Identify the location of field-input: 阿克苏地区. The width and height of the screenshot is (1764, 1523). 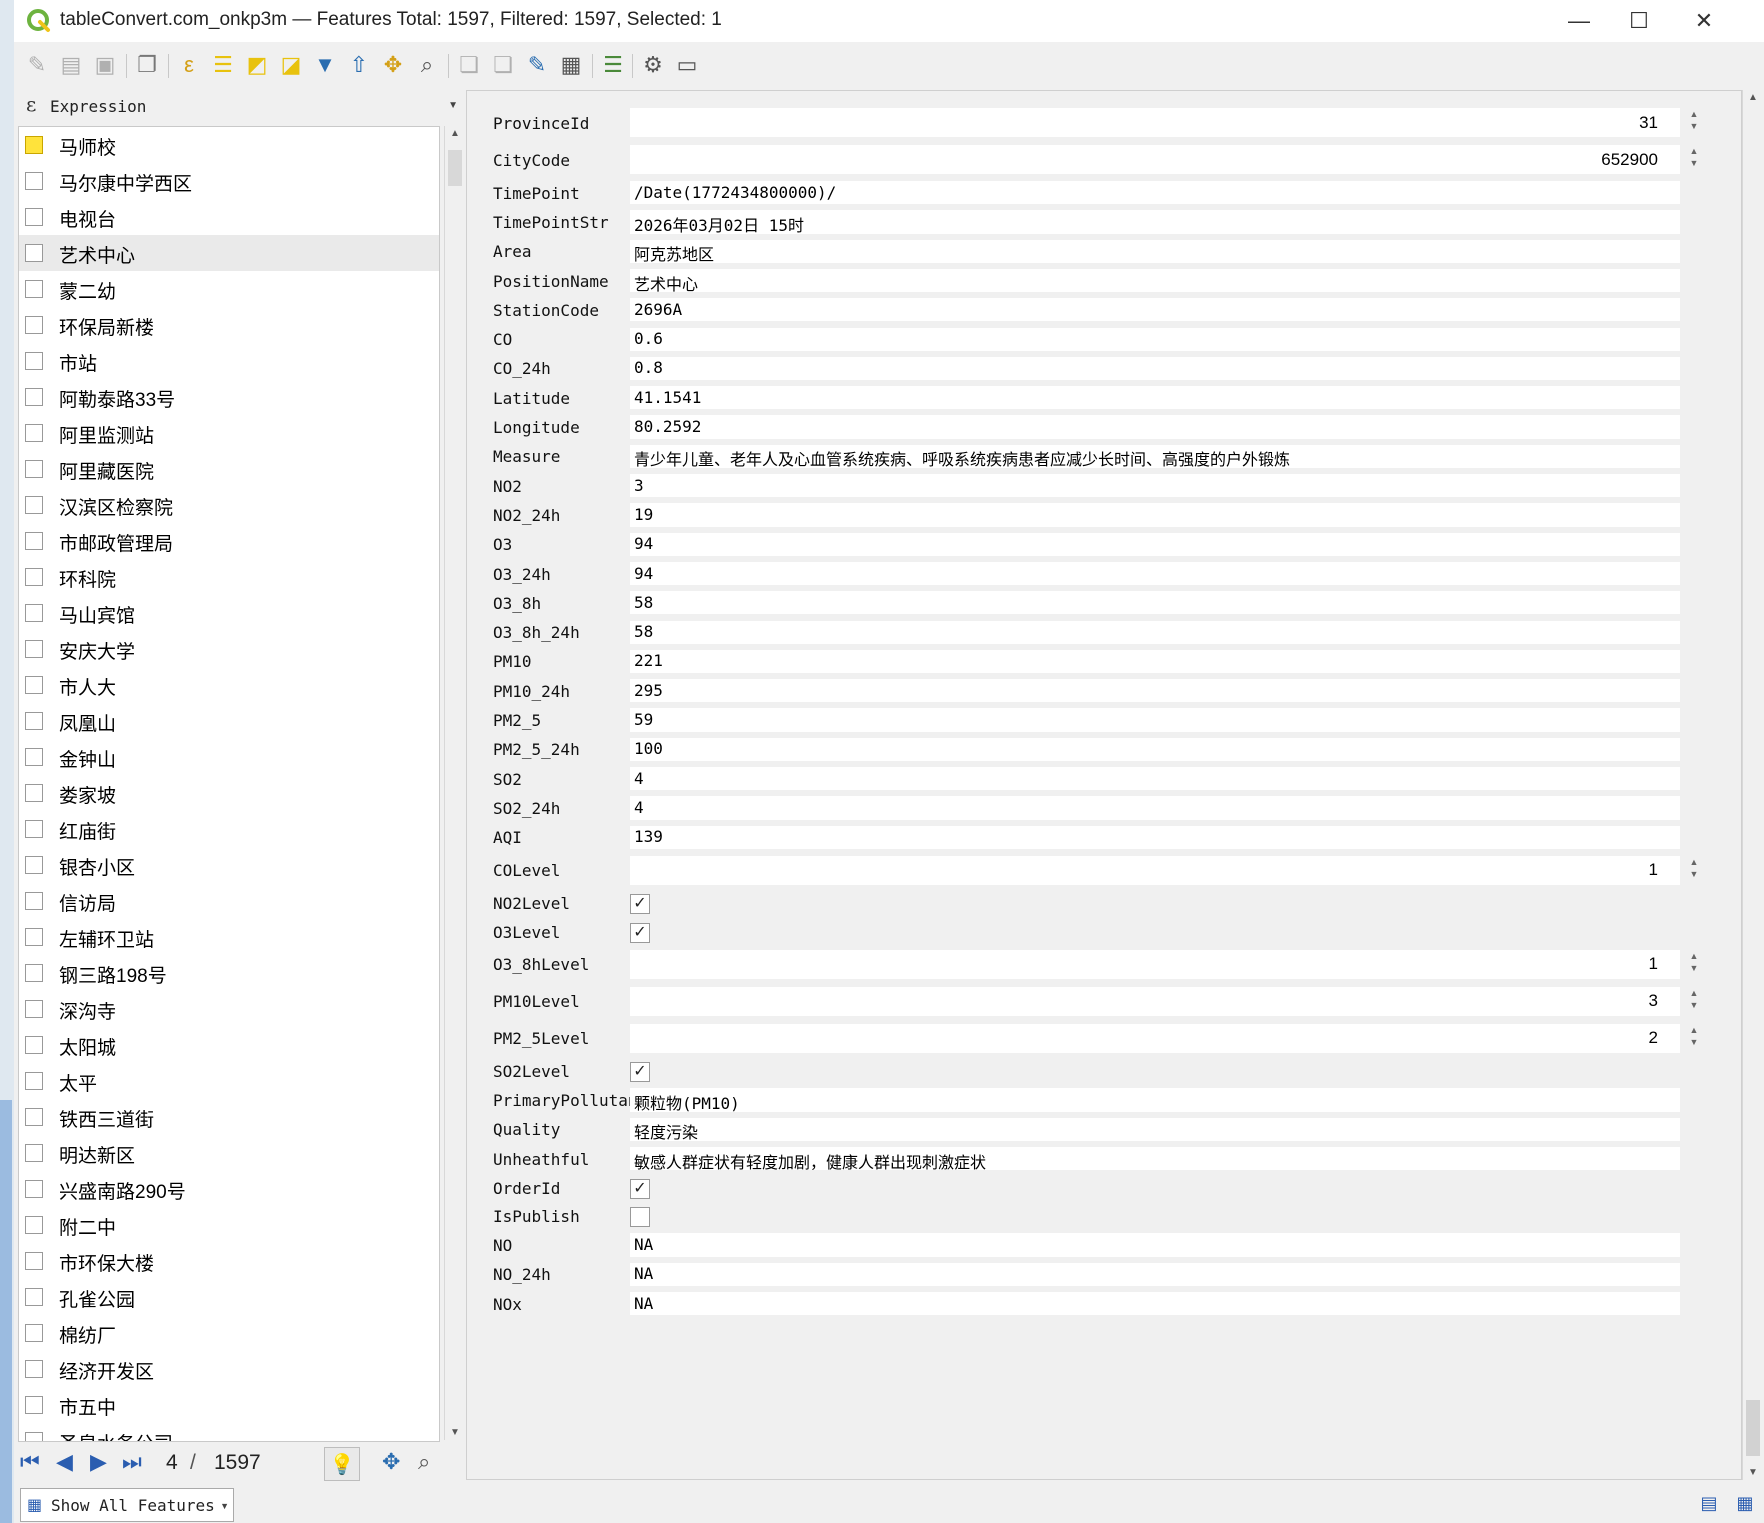
(1155, 251).